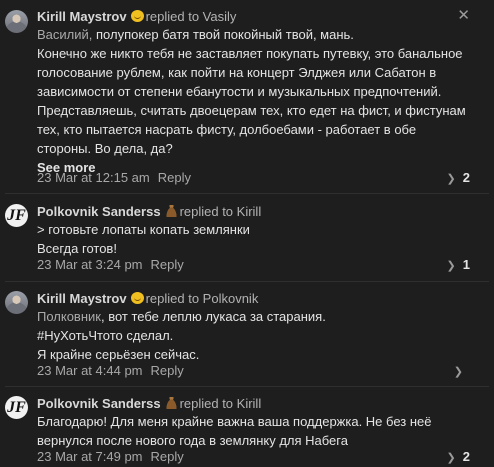 The image size is (494, 467). Describe the element at coordinates (143, 229) in the screenshot. I see `text-line: > готовьте лопаты копать землянки` at that location.